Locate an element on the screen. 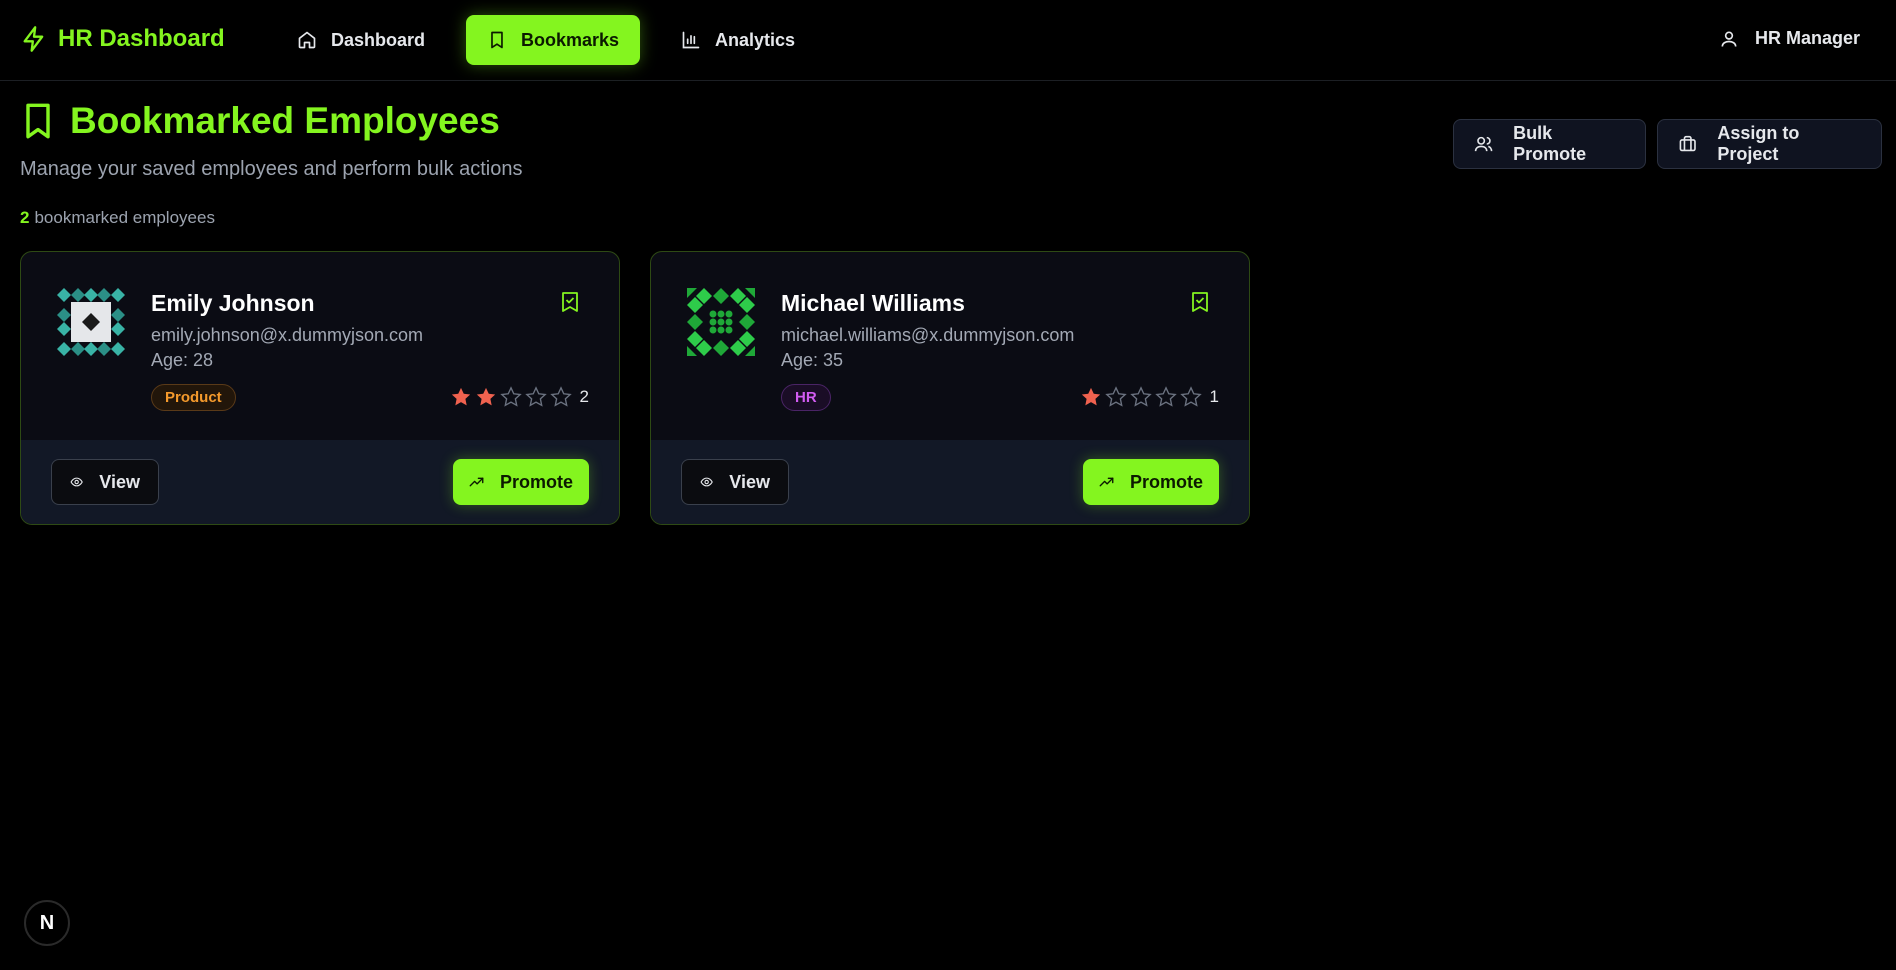  rating-value: 1 is located at coordinates (1214, 396).